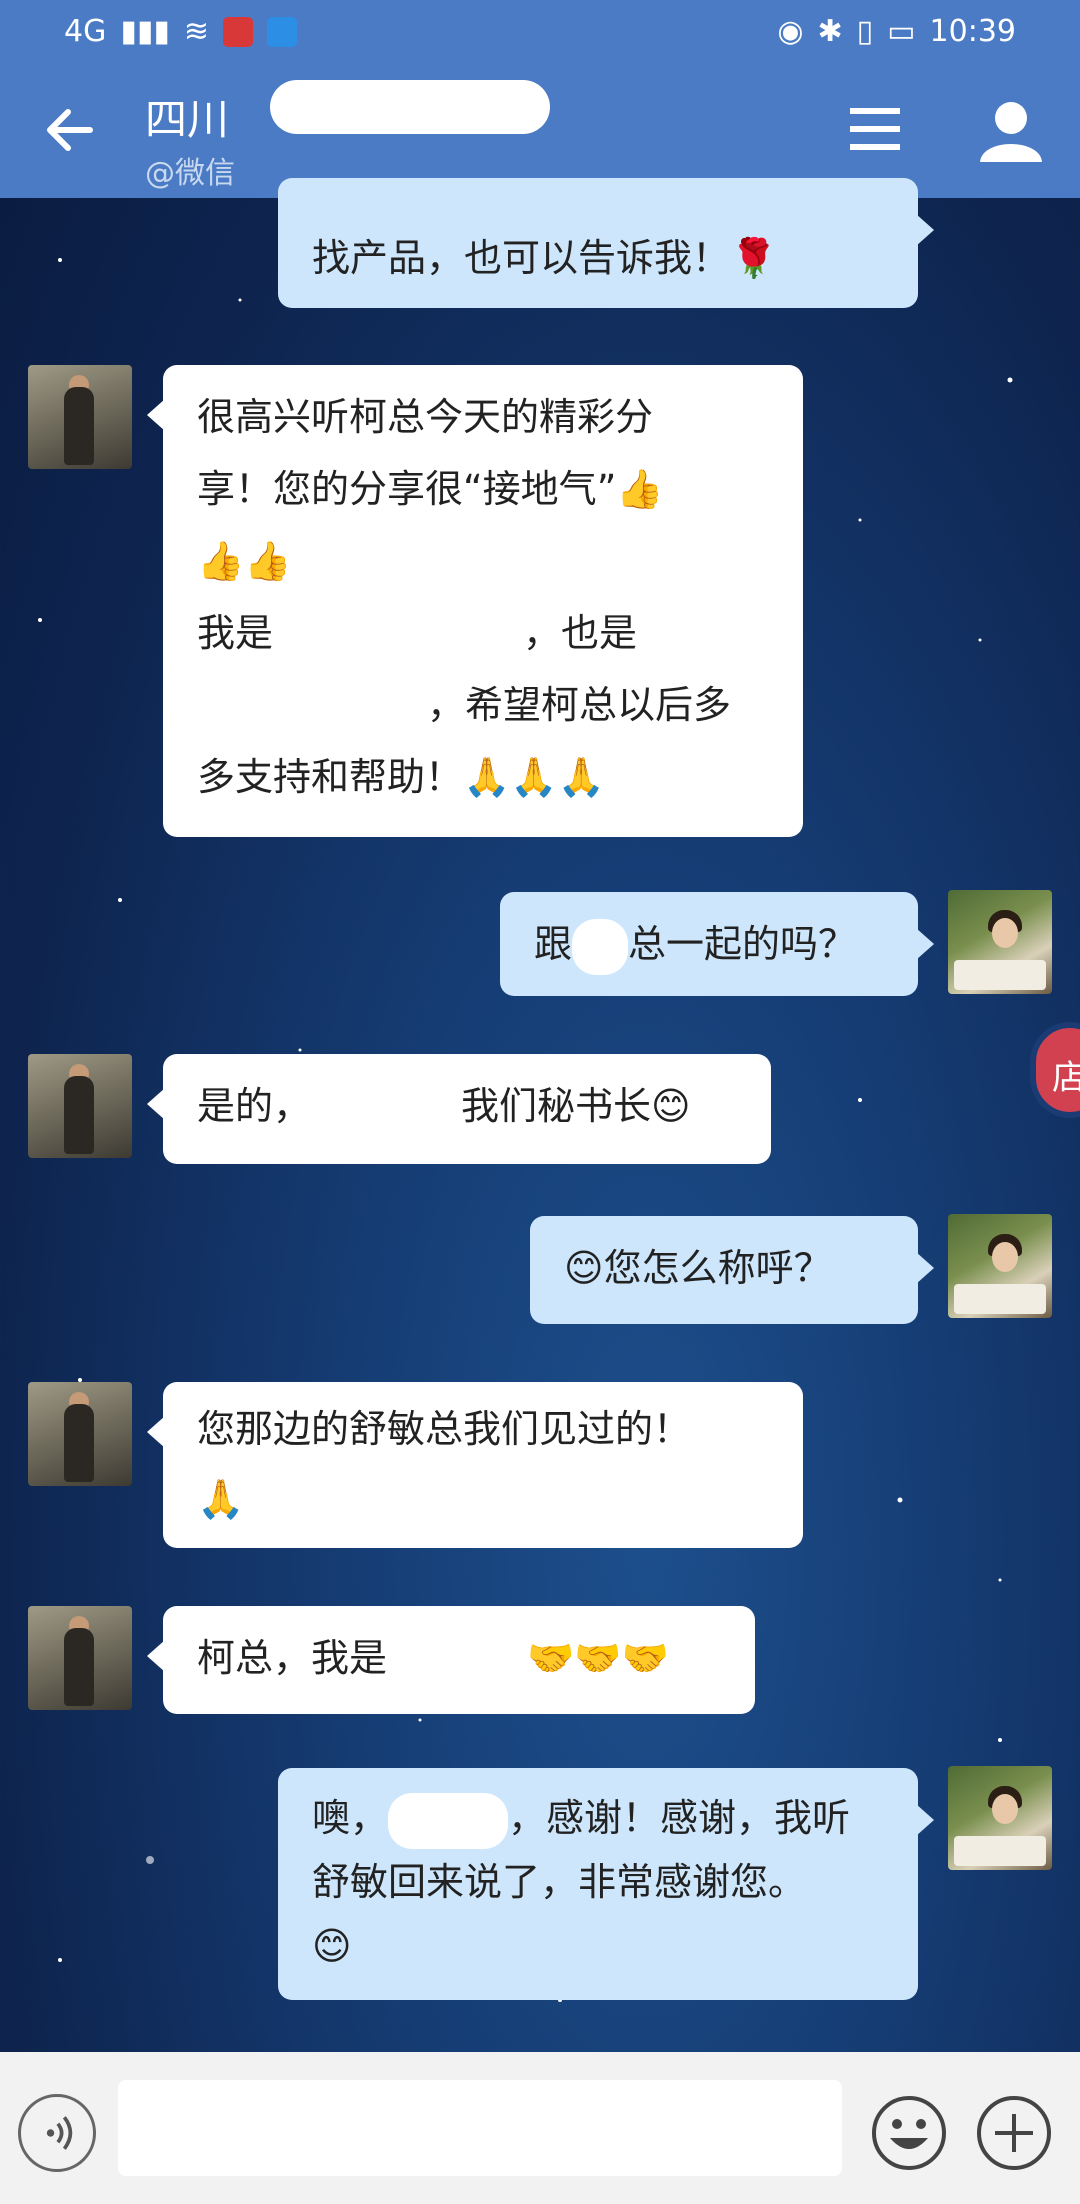  I want to click on voice-icon, so click(57, 2133).